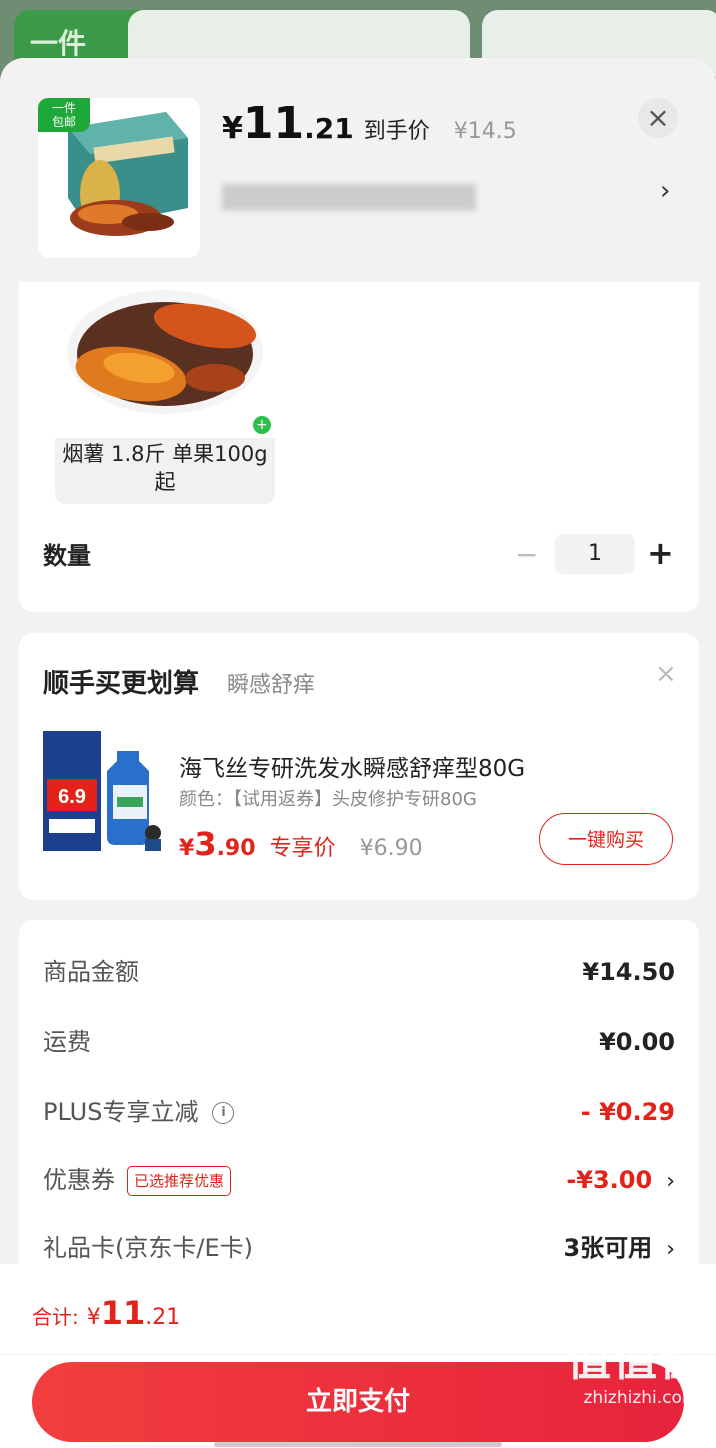 Image resolution: width=716 pixels, height=1448 pixels. I want to click on price-currency: ¥, so click(232, 128).